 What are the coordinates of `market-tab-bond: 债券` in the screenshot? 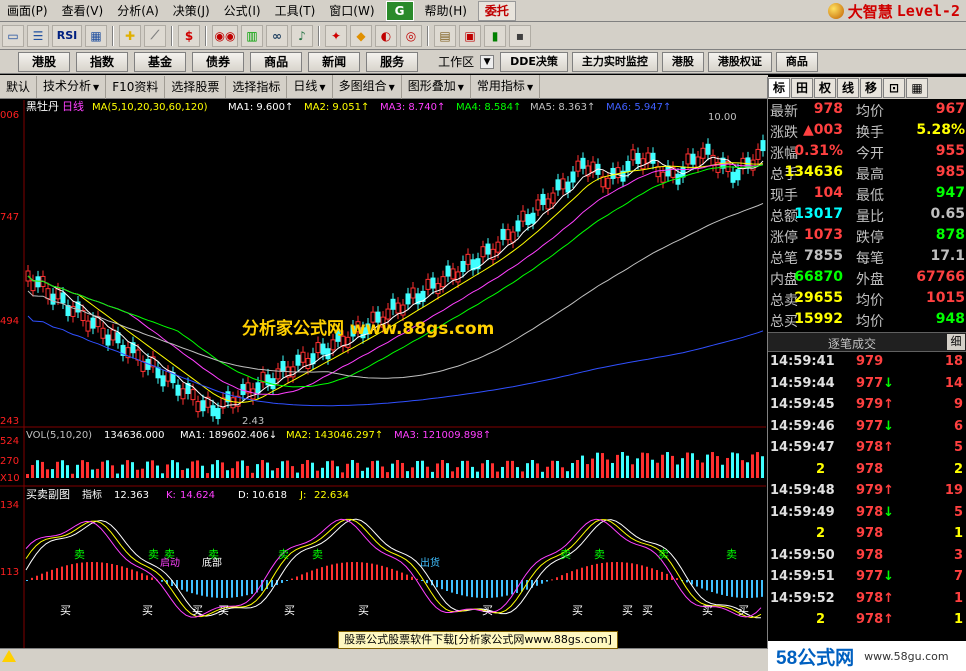 It's located at (218, 61).